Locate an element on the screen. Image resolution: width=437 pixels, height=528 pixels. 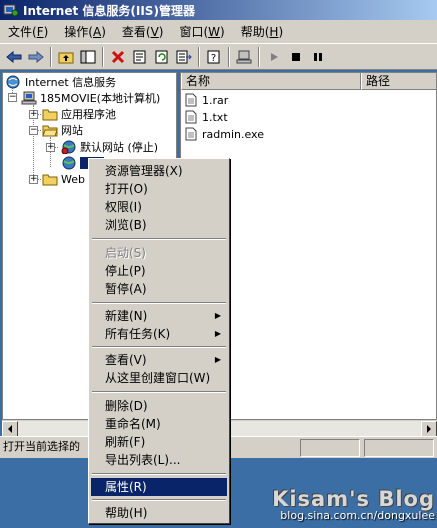
properties-icon is located at coordinates (139, 56).